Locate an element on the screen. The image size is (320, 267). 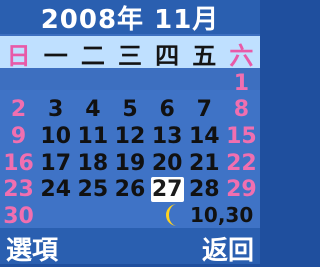
lunar-info: 10,30 is located at coordinates (211, 215).